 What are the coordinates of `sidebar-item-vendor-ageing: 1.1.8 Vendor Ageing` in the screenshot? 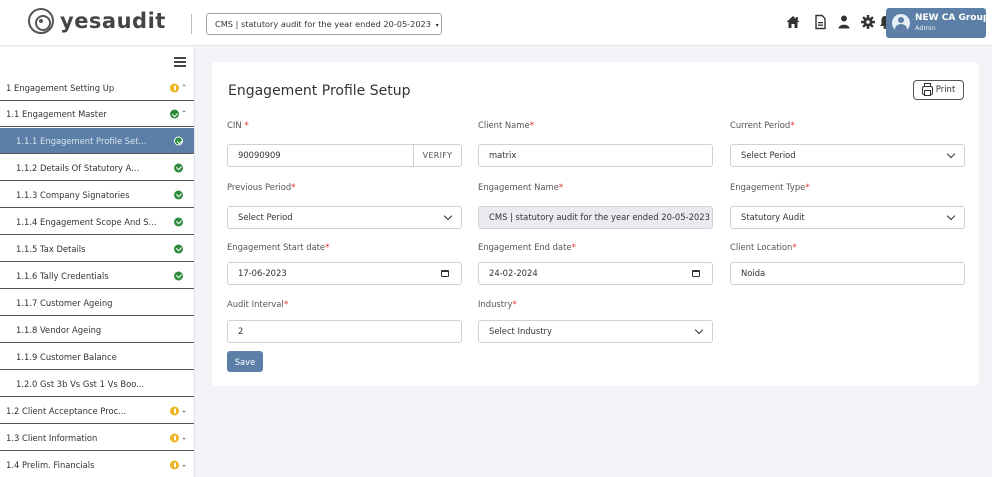 It's located at (97, 330).